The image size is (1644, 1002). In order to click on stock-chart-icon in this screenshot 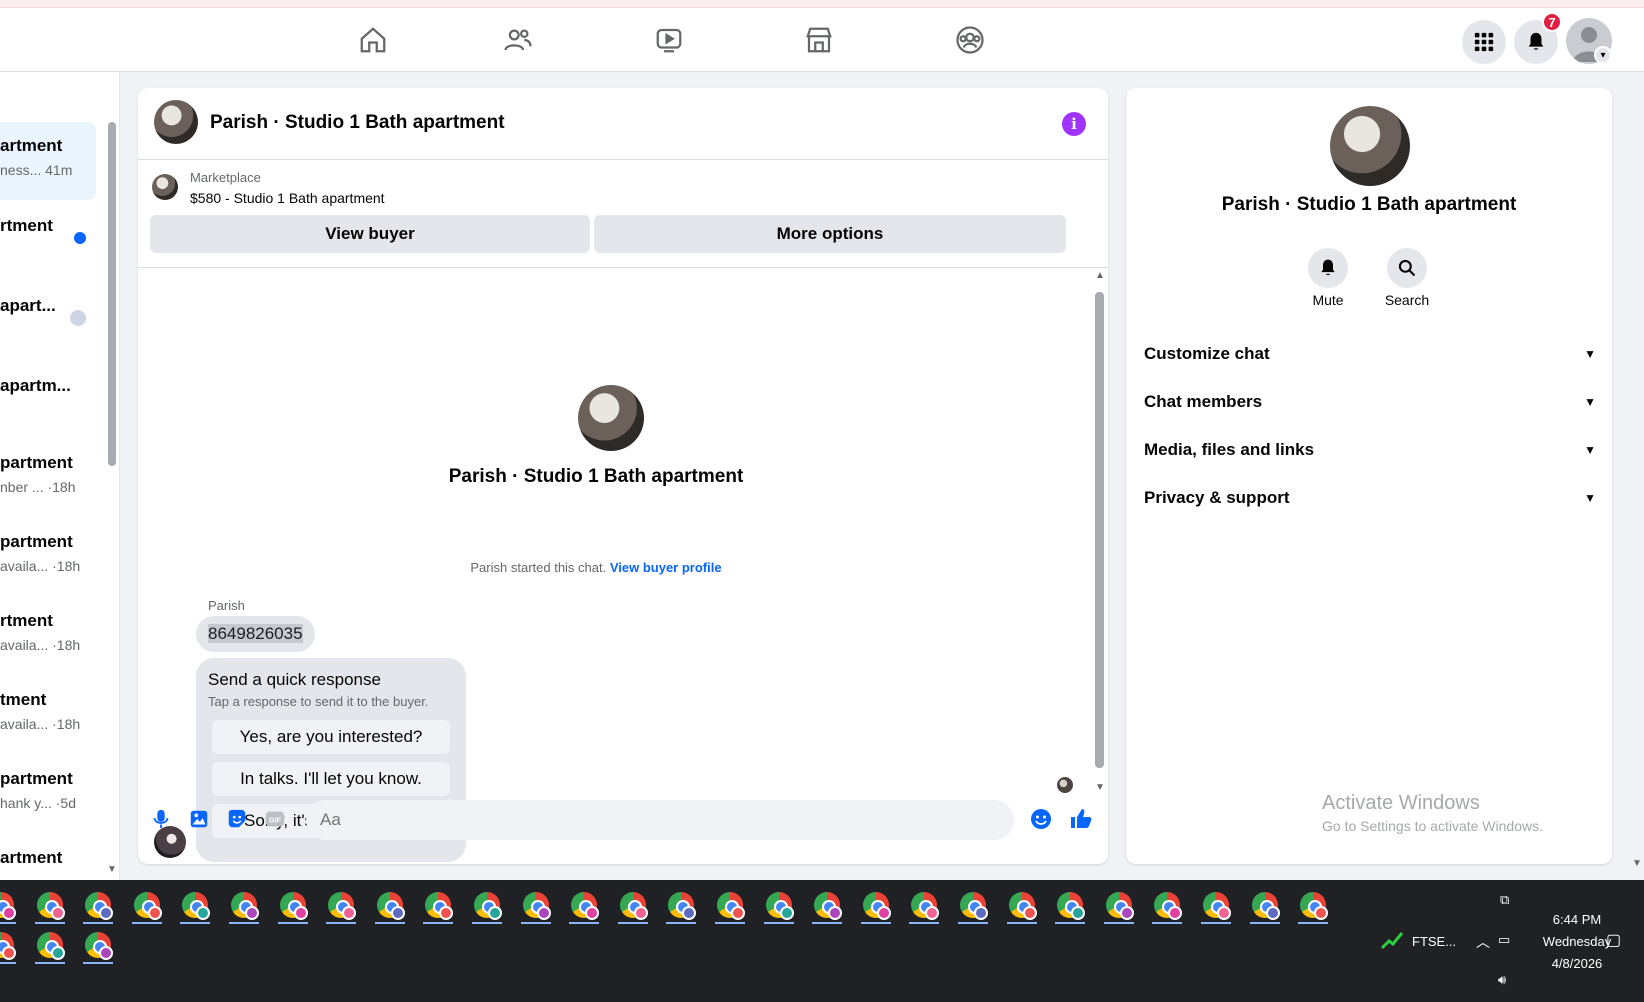, I will do `click(1392, 940)`.